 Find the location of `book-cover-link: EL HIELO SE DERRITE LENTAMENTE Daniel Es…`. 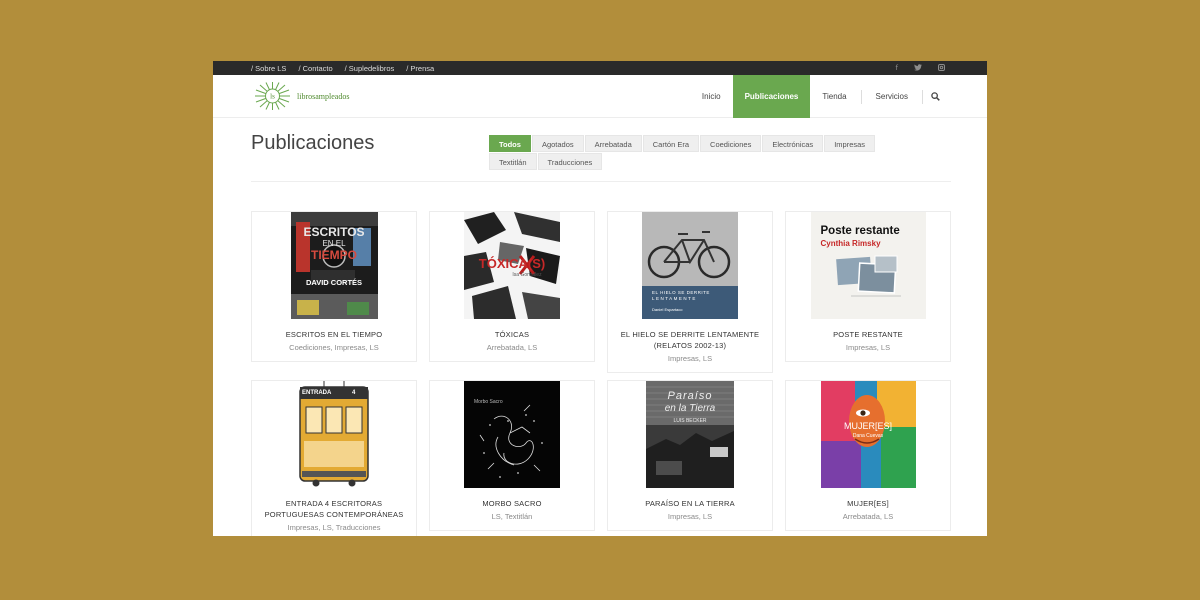

book-cover-link: EL HIELO SE DERRITE LENTAMENTE Daniel Es… is located at coordinates (690, 265).